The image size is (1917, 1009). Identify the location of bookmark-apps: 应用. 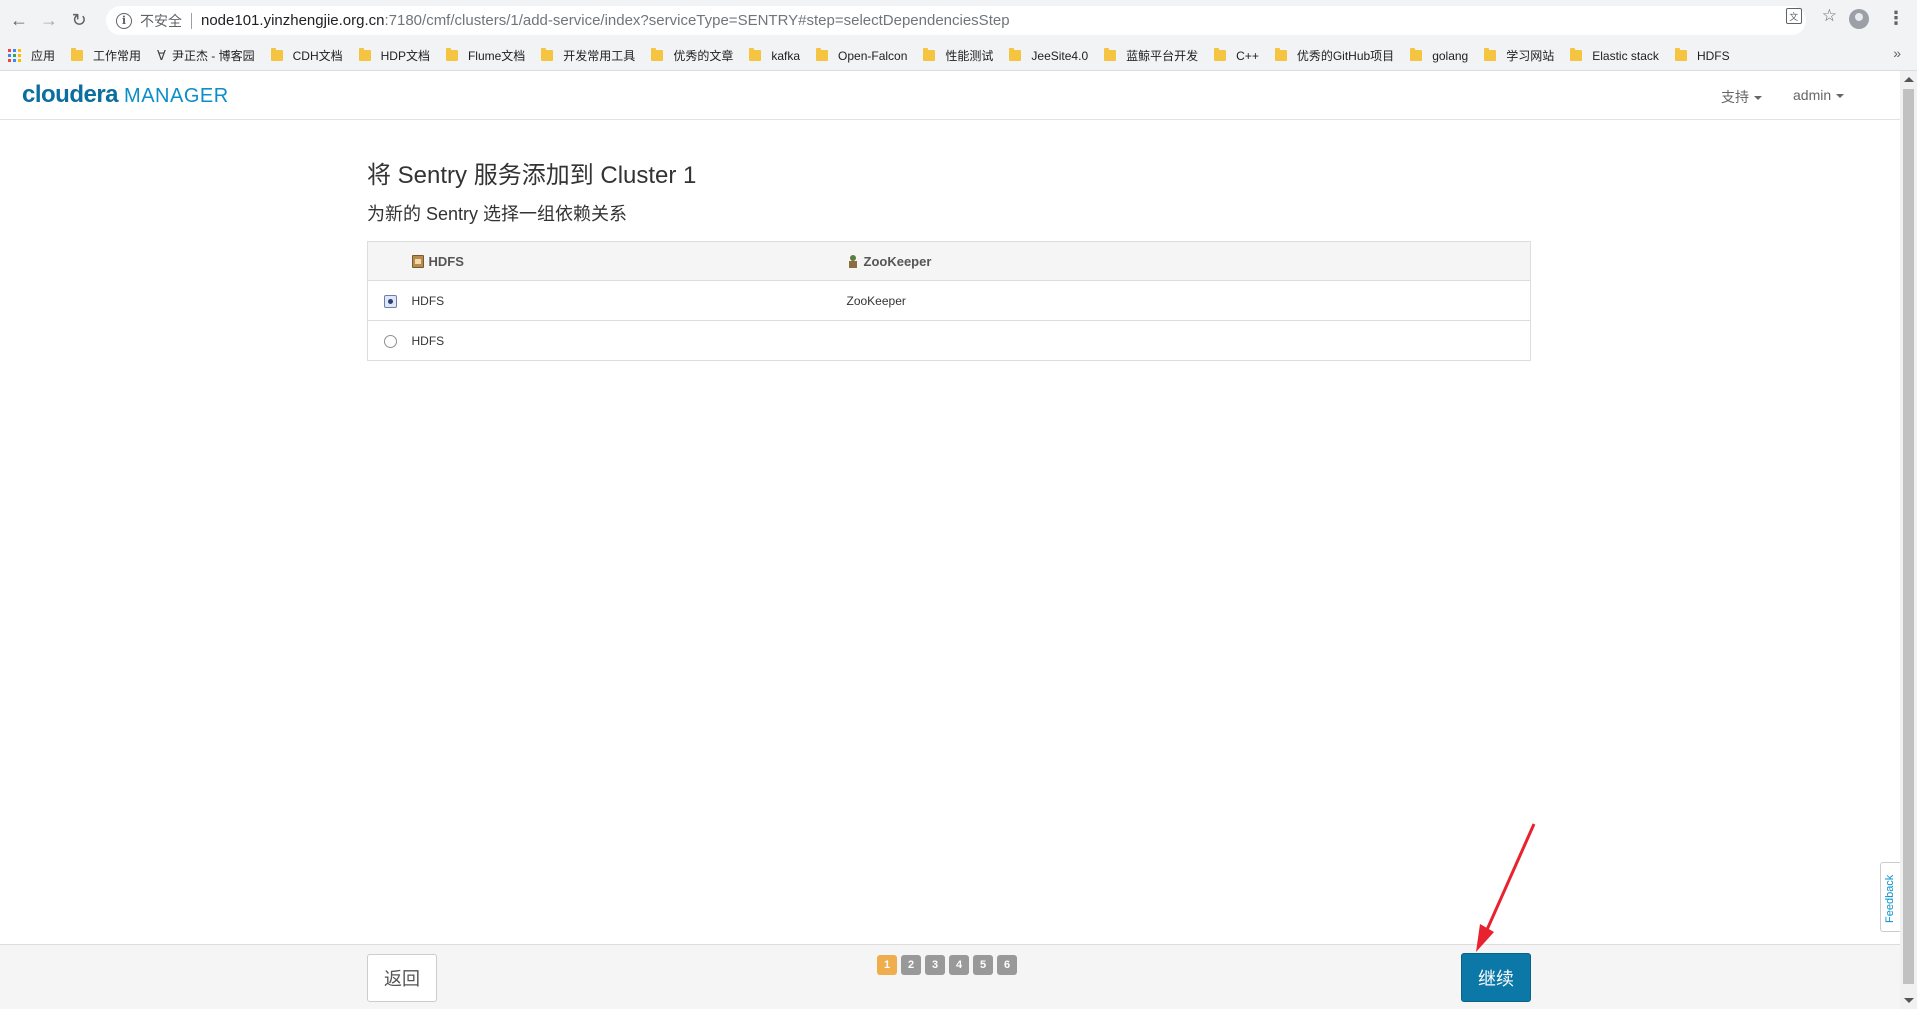
(31, 56).